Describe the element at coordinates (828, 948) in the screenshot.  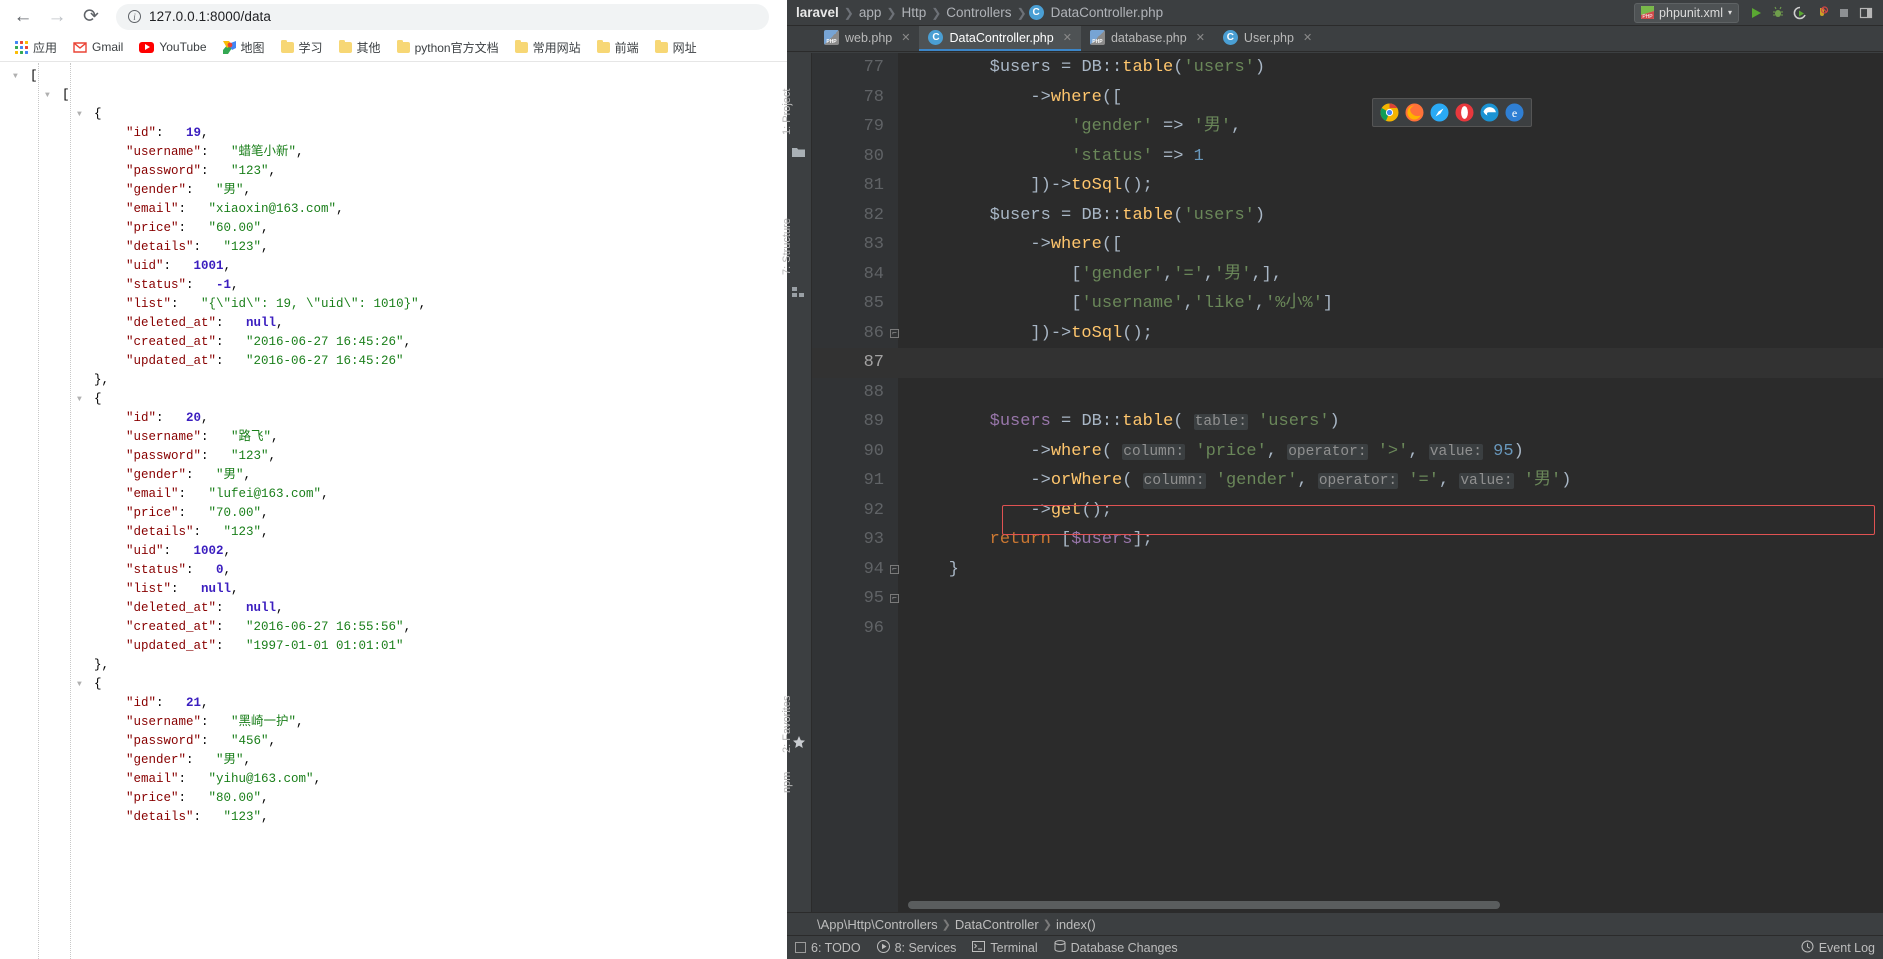
I see `status-todo: 6: TODO` at that location.